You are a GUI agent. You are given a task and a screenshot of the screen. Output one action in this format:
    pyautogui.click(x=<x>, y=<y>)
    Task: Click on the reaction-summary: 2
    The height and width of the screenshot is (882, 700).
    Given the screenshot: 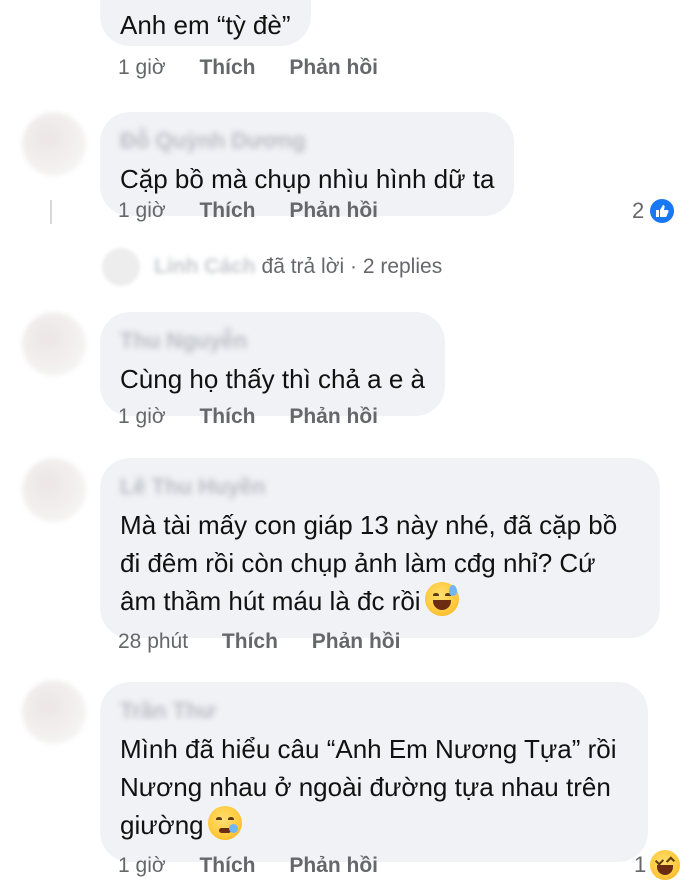 What is the action you would take?
    pyautogui.click(x=654, y=211)
    